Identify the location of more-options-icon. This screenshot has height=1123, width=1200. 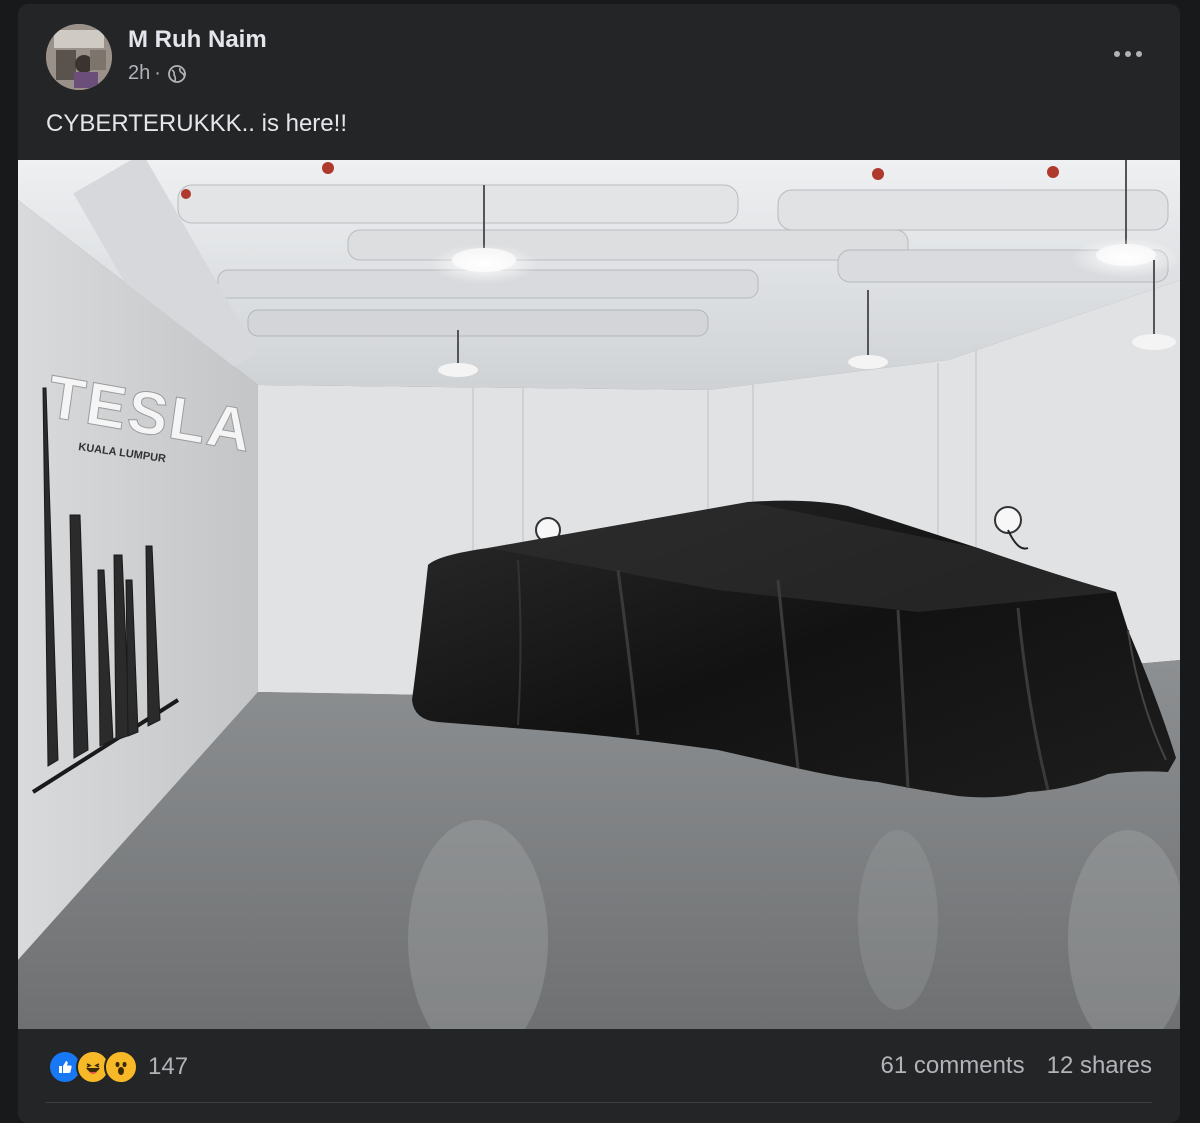
(1128, 54).